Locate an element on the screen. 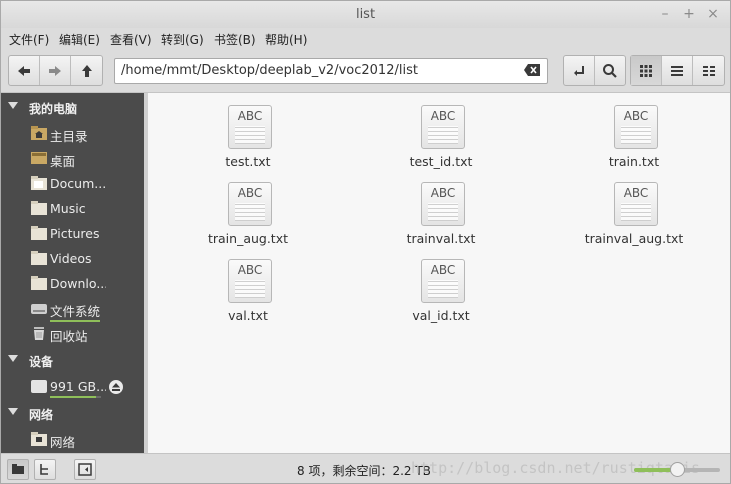 The height and width of the screenshot is (484, 731). navigation-group is located at coordinates (55, 70).